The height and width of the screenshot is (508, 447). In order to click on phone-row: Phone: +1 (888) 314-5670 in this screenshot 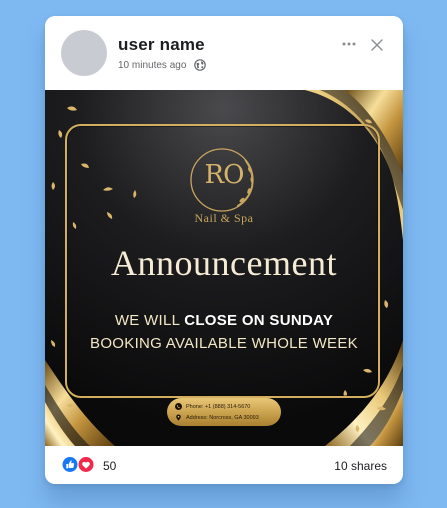, I will do `click(212, 406)`.